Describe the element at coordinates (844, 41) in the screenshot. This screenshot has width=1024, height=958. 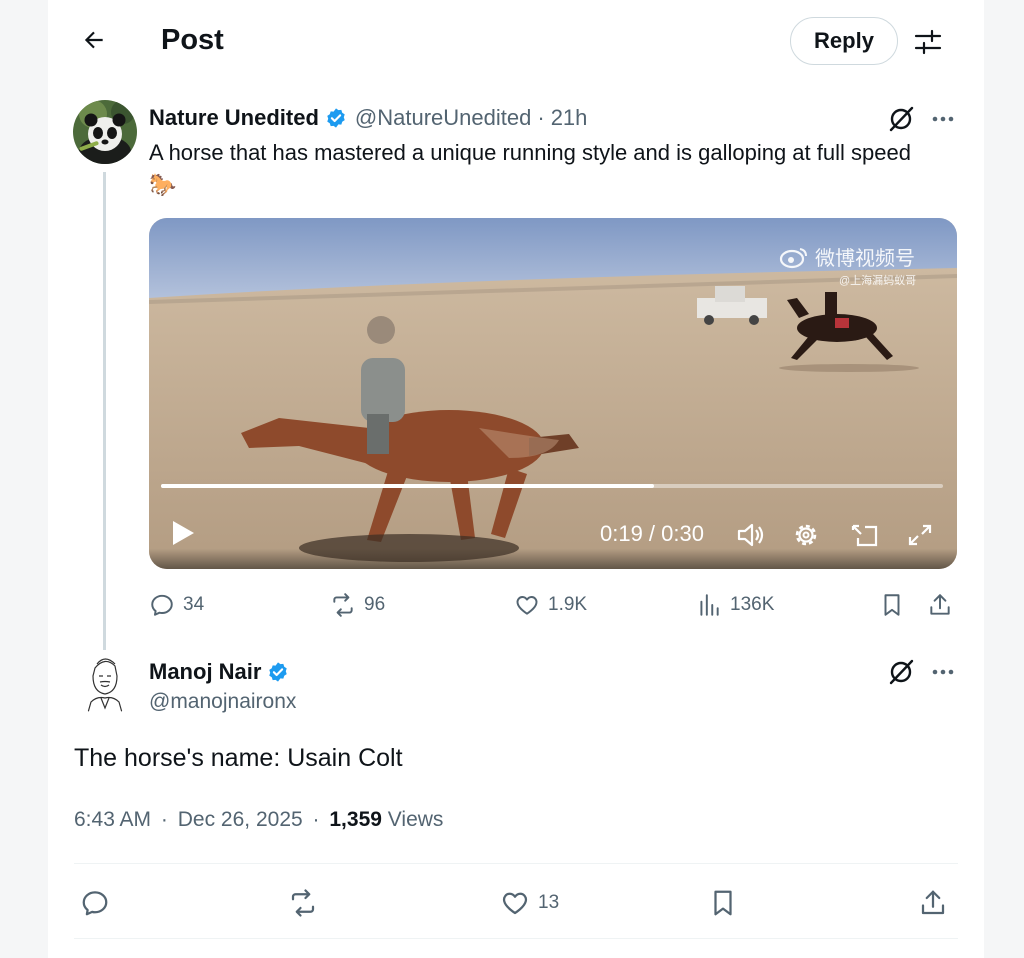
I see `reply-button: Reply` at that location.